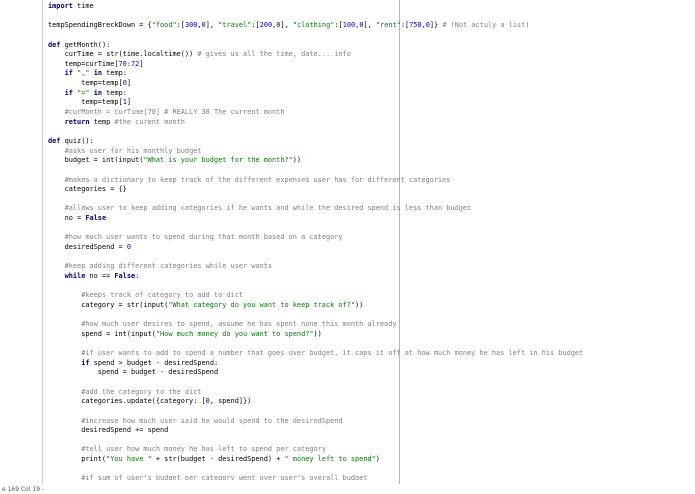 This screenshot has height=494, width=695. I want to click on code-text: no =, so click(67, 218).